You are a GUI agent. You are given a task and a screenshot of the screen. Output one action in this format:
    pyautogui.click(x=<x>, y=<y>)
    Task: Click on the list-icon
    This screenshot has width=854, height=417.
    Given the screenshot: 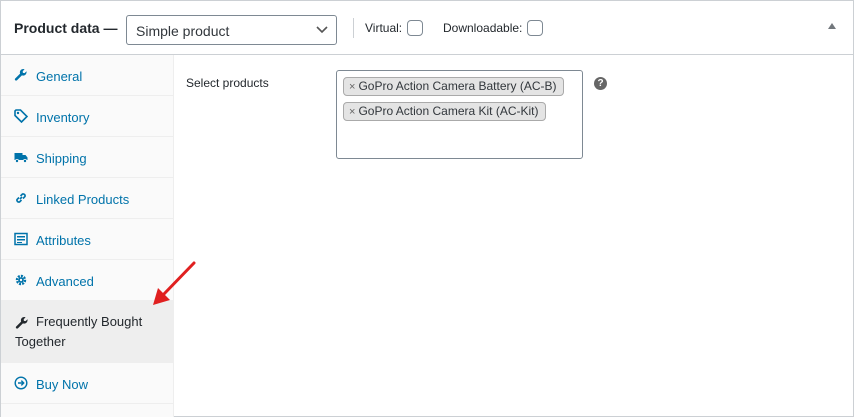 What is the action you would take?
    pyautogui.click(x=21, y=239)
    